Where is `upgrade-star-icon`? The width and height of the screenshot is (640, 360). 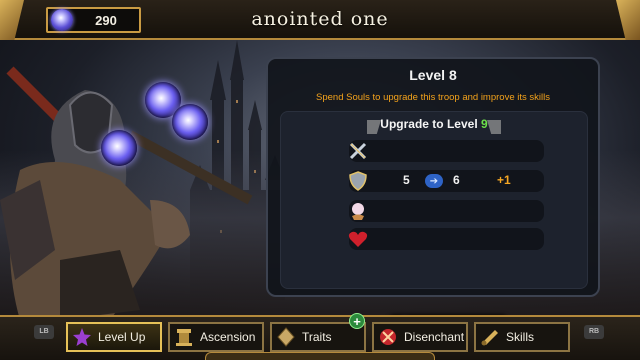 upgrade-star-icon is located at coordinates (82, 337).